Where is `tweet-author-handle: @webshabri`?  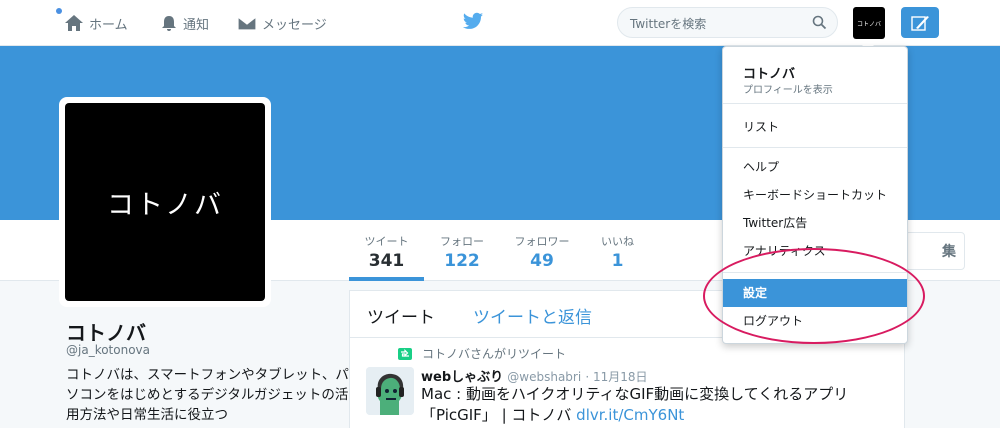
tweet-author-handle: @webshabri is located at coordinates (544, 377).